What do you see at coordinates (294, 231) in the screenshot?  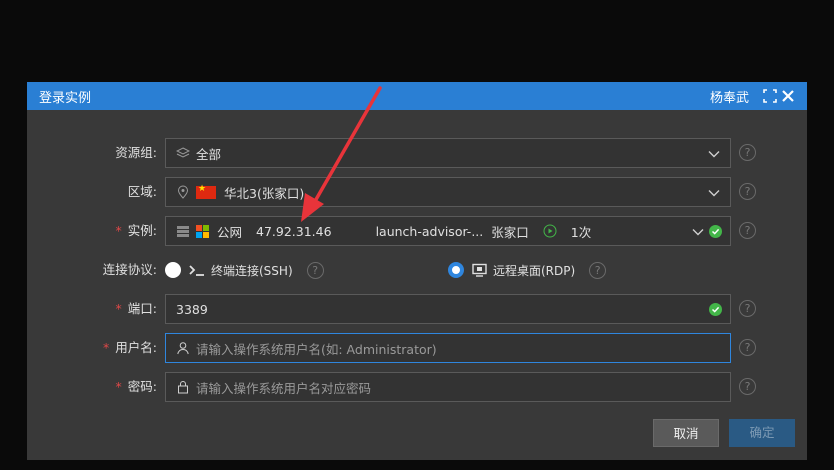 I see `instance-ip: 47.92.31.46` at bounding box center [294, 231].